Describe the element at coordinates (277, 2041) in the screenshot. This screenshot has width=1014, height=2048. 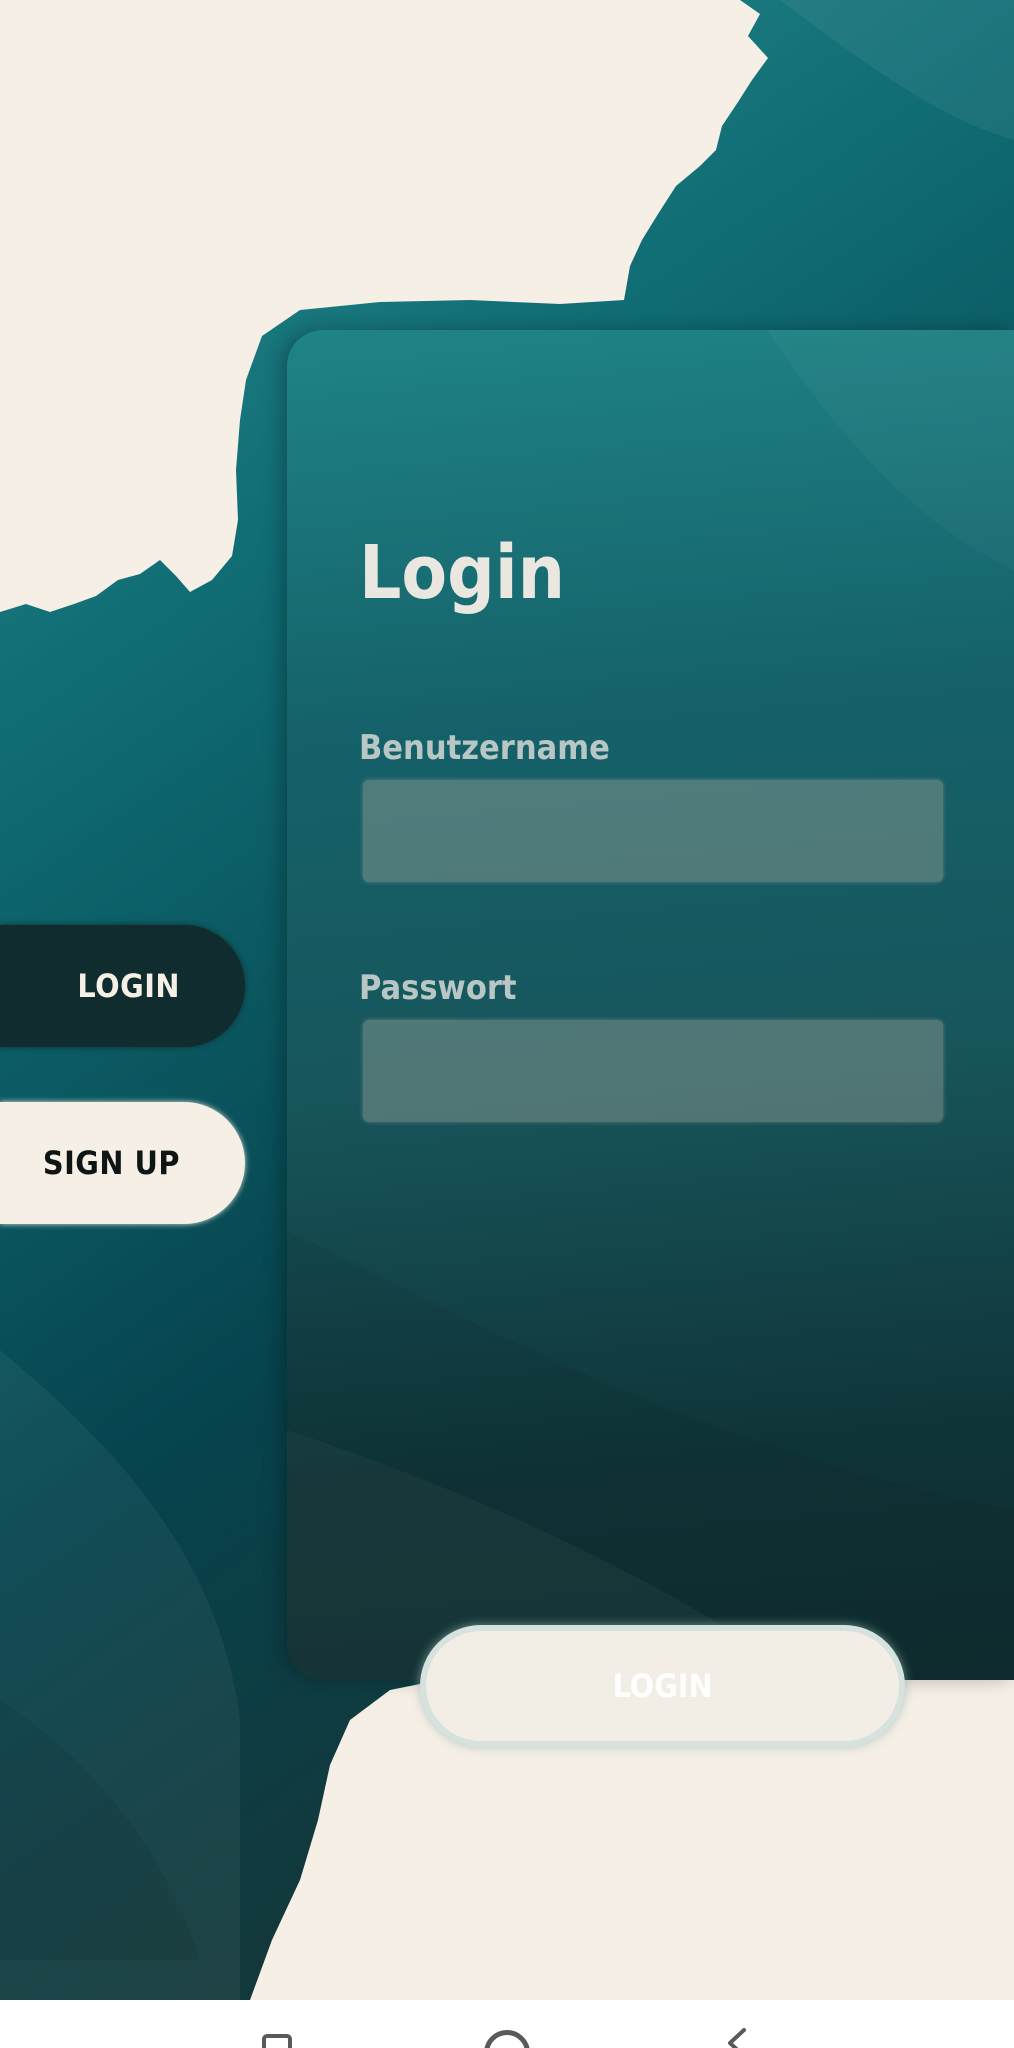
I see `recents-icon` at that location.